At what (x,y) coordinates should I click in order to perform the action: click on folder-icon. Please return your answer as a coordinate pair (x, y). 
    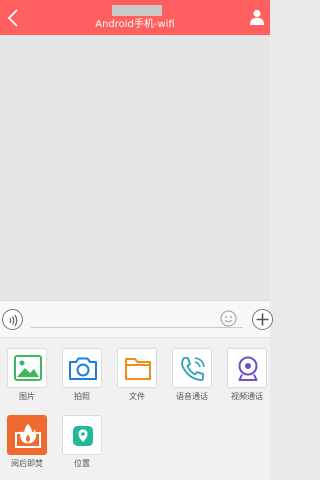
    Looking at the image, I should click on (138, 369).